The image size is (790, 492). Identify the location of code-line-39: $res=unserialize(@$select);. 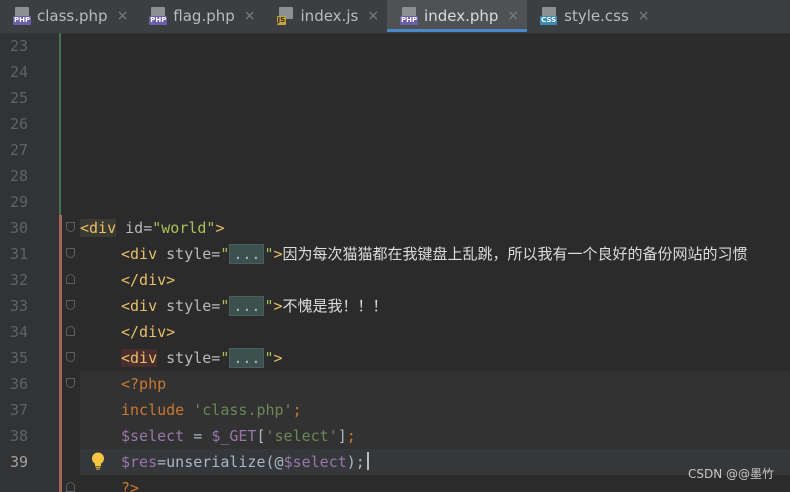
(245, 462).